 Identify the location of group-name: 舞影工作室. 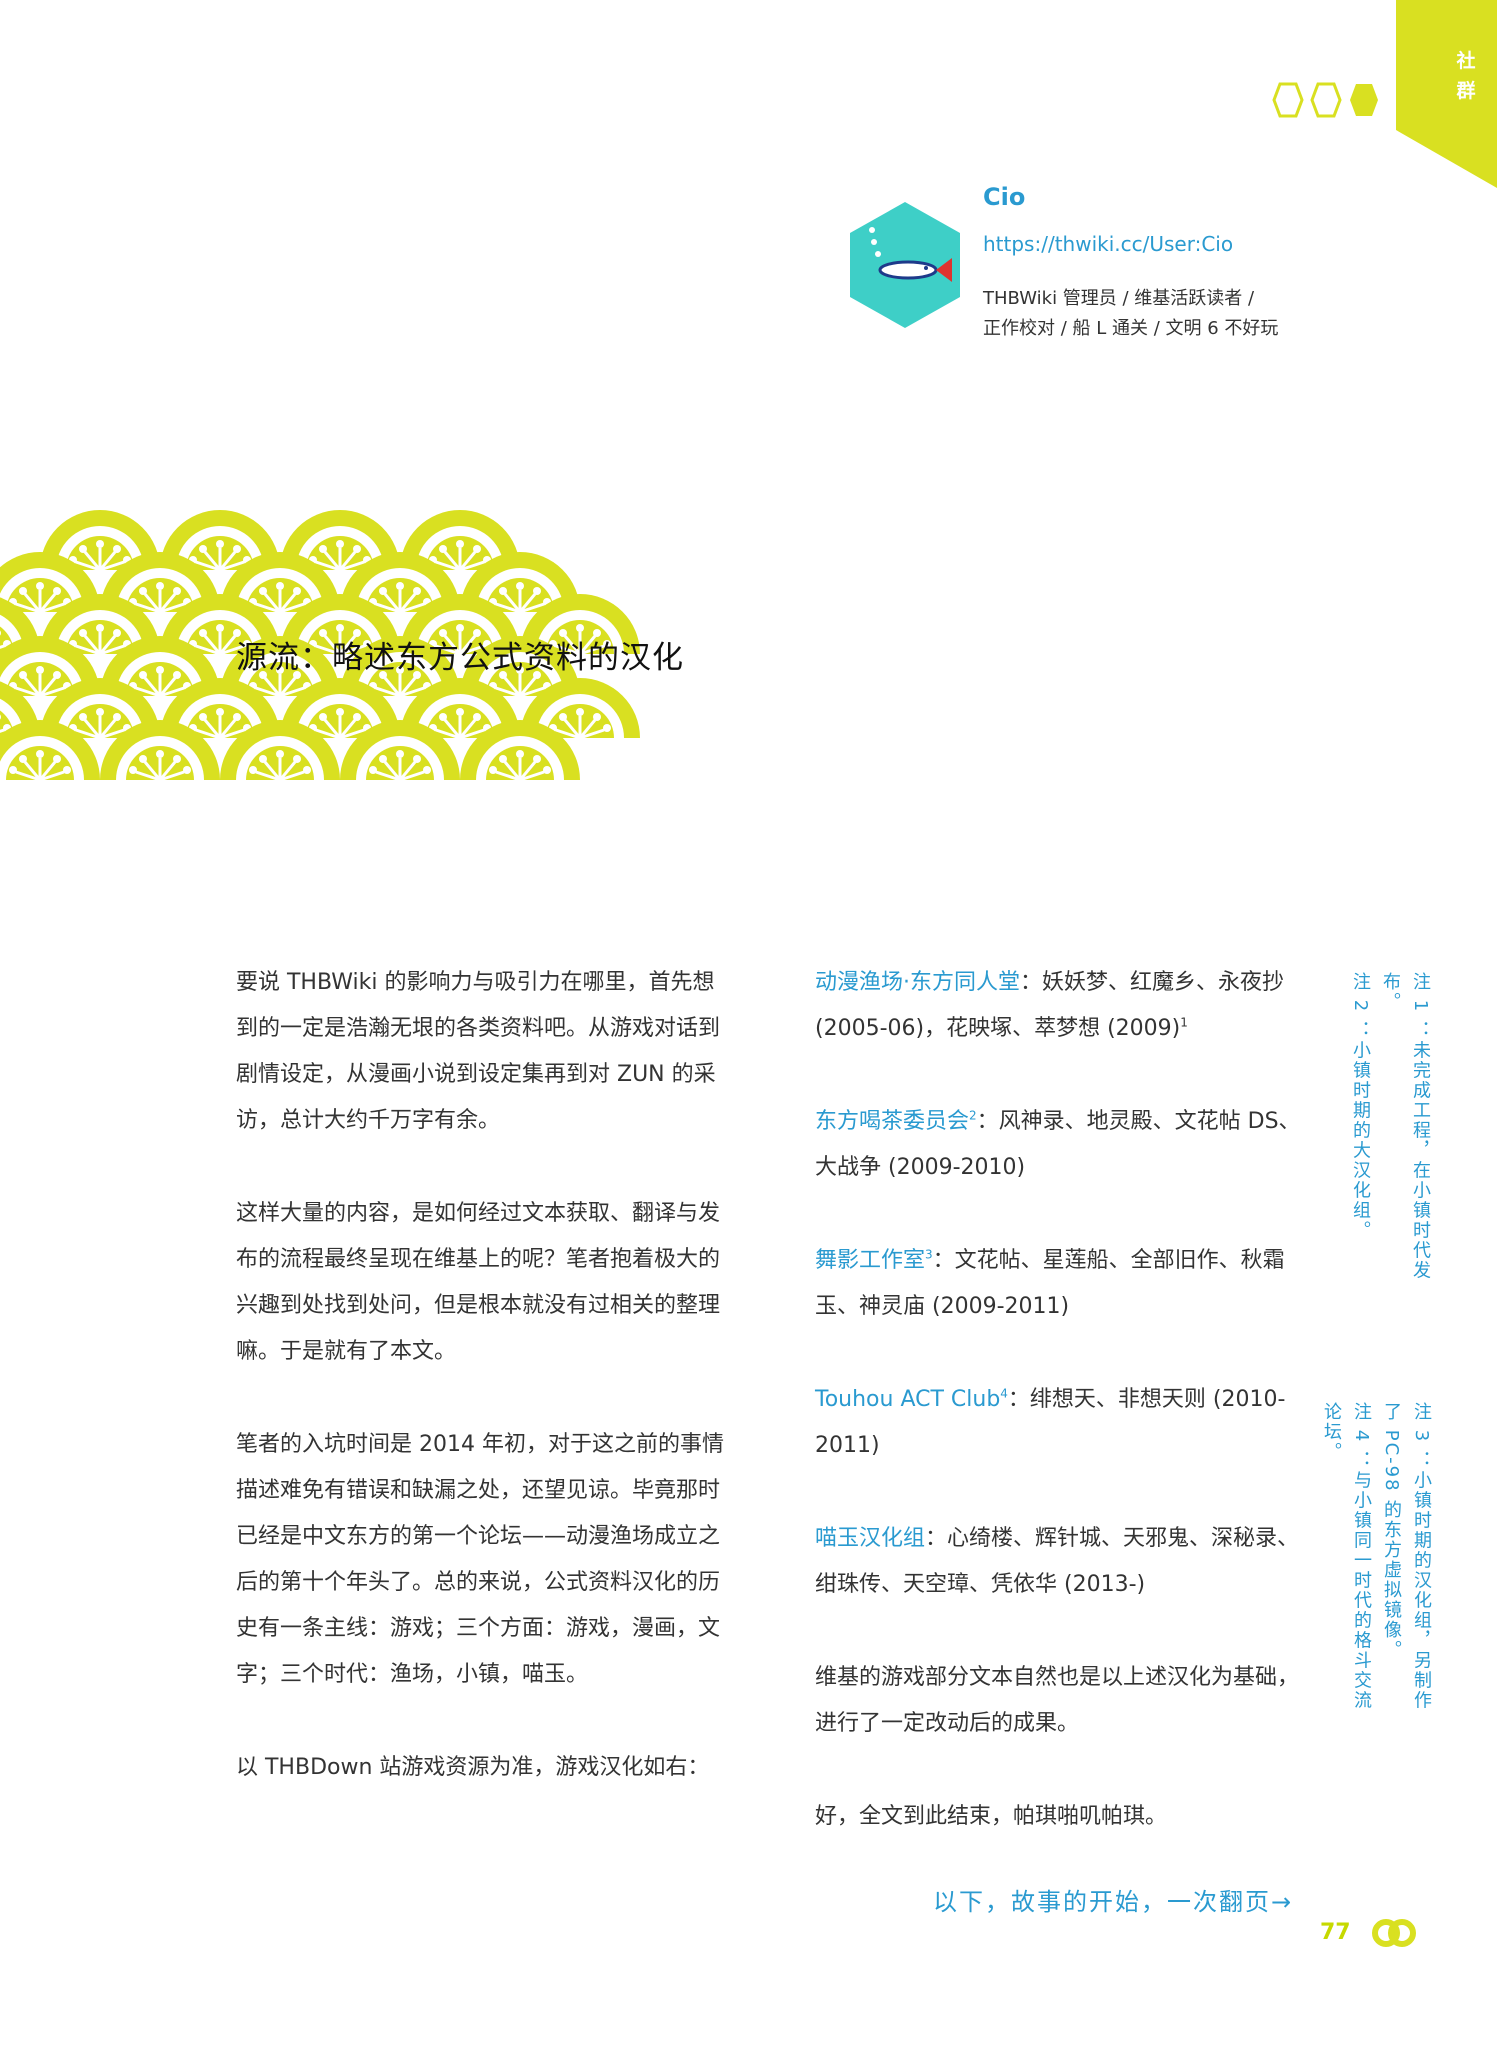
(870, 1260).